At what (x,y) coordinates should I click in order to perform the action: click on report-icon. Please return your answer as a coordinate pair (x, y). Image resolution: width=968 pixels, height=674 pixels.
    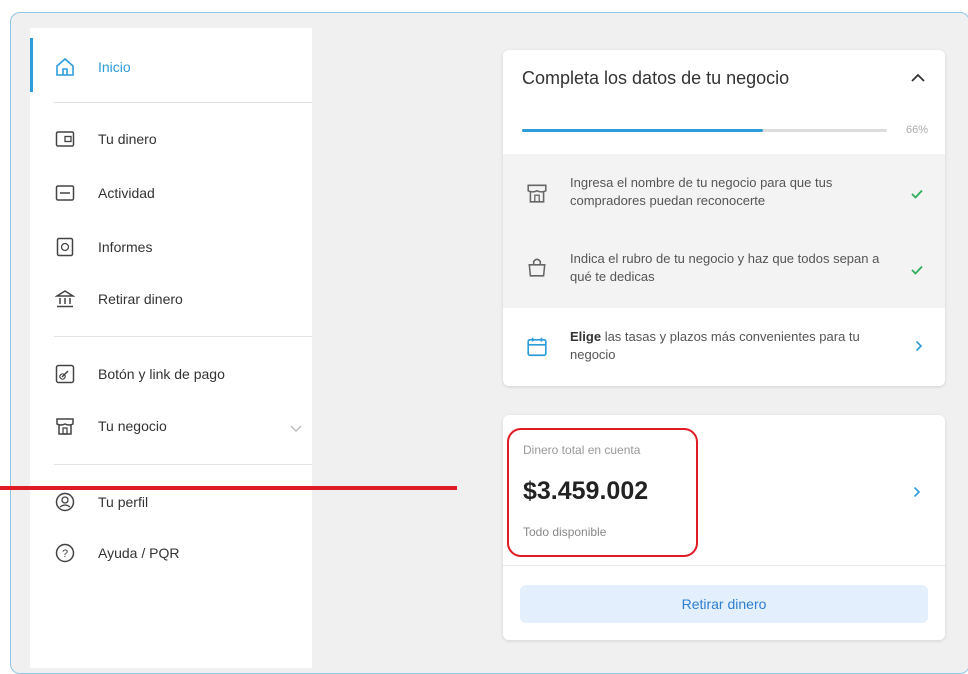
    Looking at the image, I should click on (65, 247).